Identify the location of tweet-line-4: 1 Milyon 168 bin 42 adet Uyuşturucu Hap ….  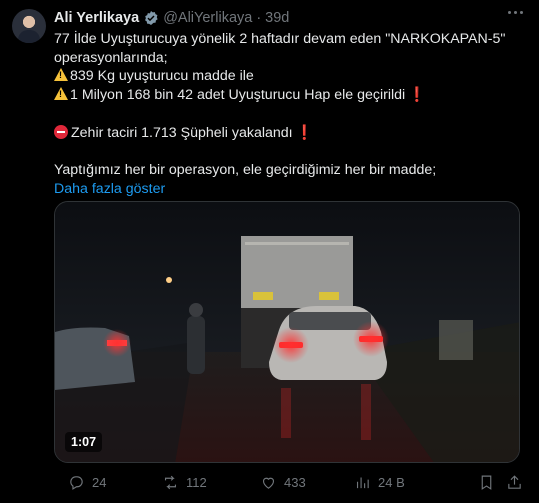
(289, 95).